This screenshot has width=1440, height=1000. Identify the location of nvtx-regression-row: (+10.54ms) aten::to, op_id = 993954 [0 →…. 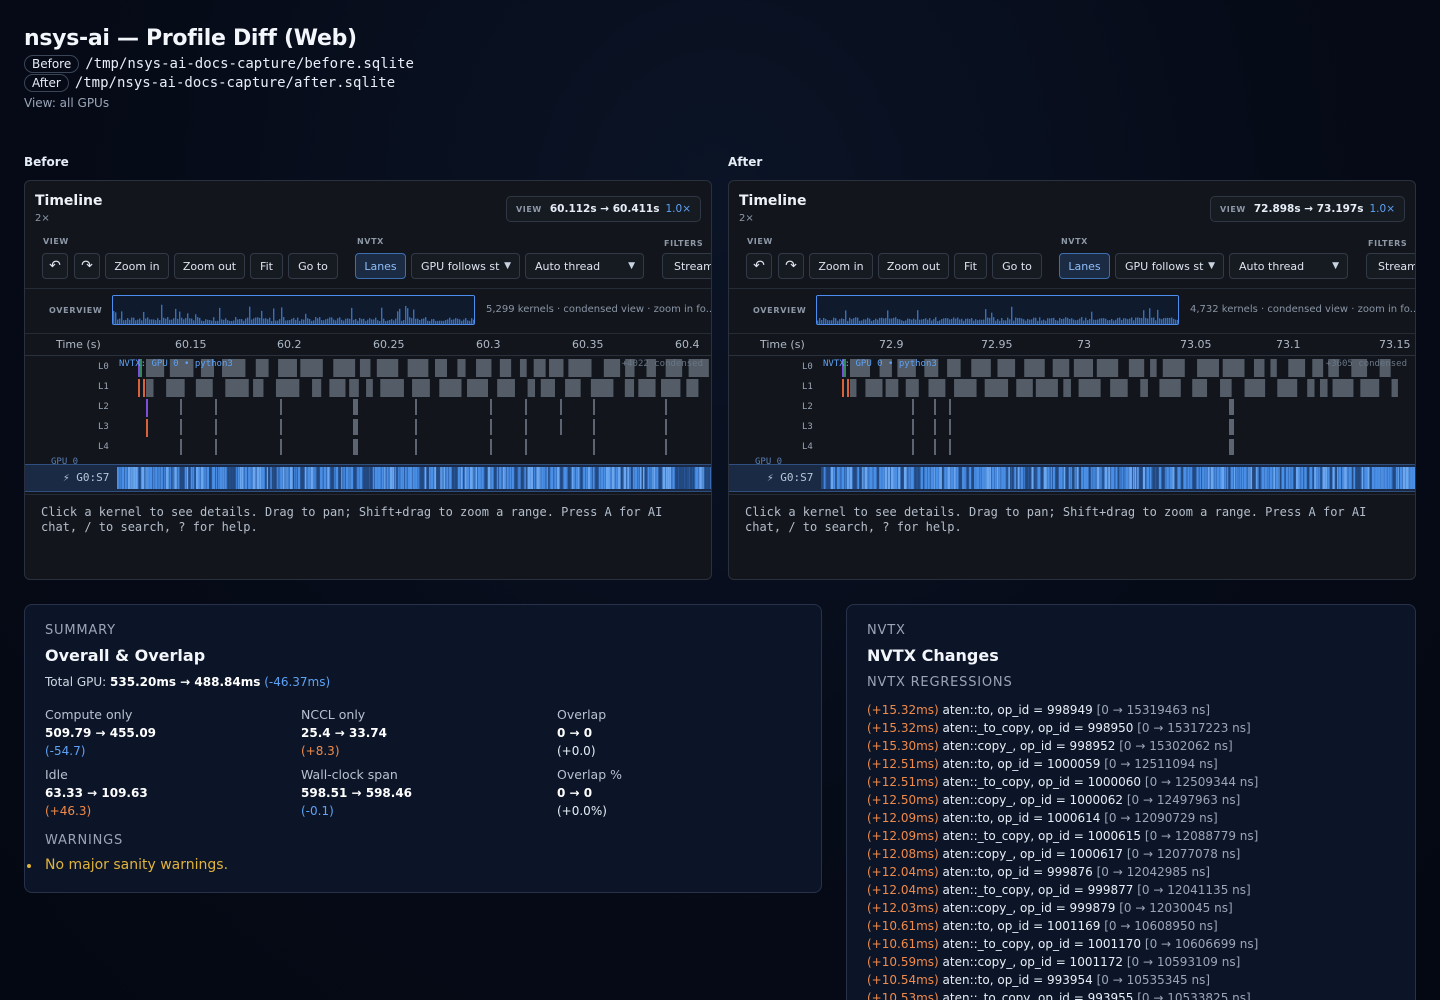
(1062, 980).